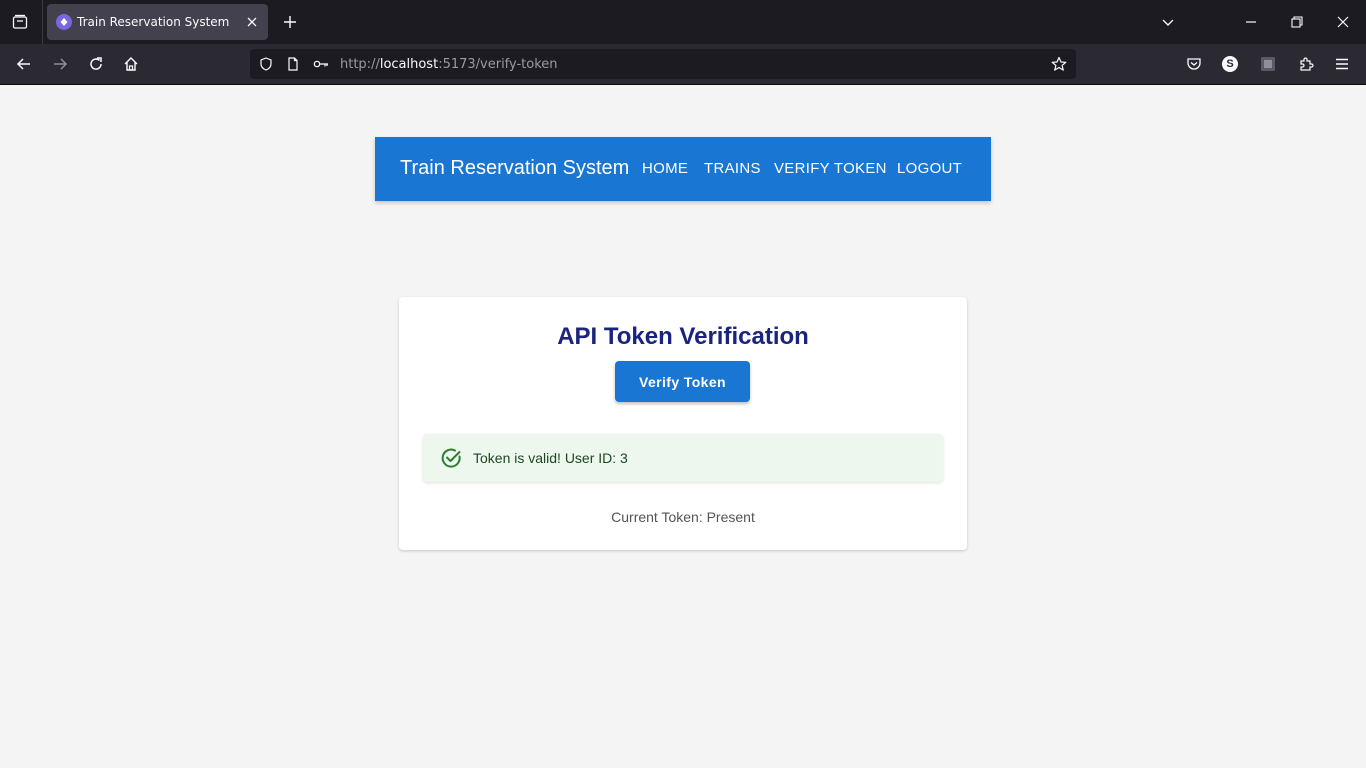  Describe the element at coordinates (252, 22) in the screenshot. I see `close-tab-icon` at that location.